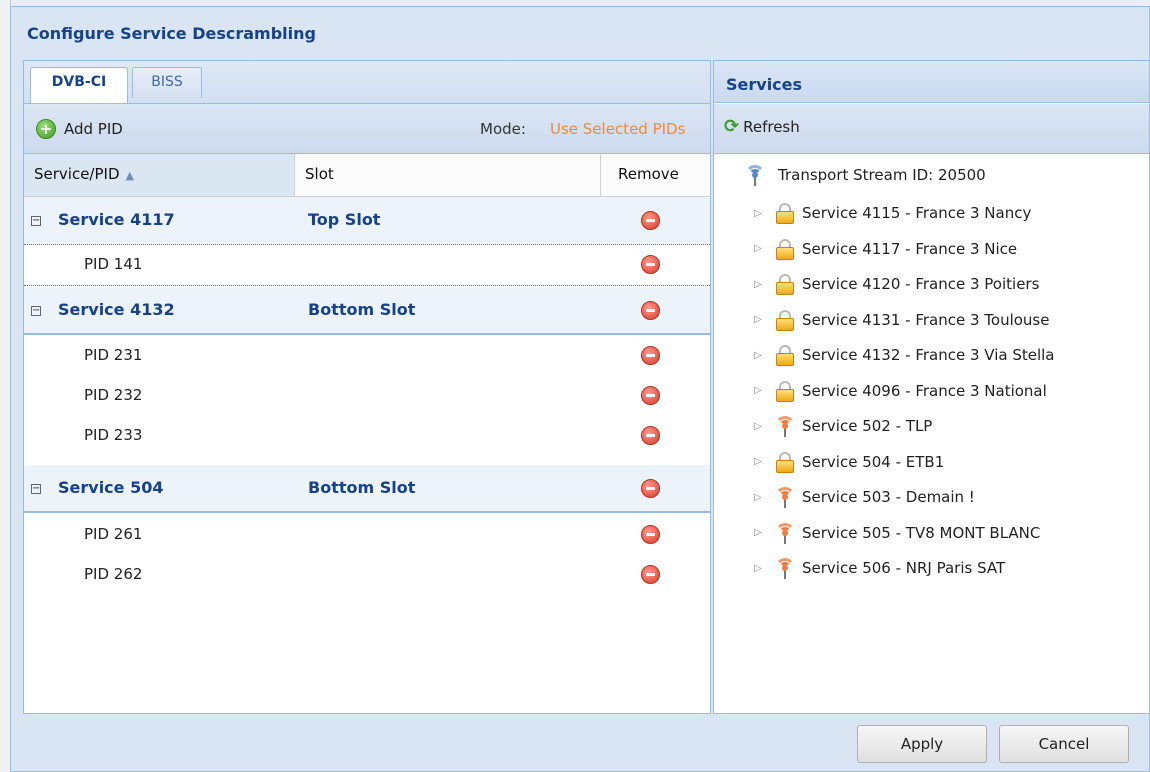 Image resolution: width=1150 pixels, height=772 pixels. Describe the element at coordinates (926, 319) in the screenshot. I see `tree-item-label: Service 4131 - France 3 Toulouse` at that location.